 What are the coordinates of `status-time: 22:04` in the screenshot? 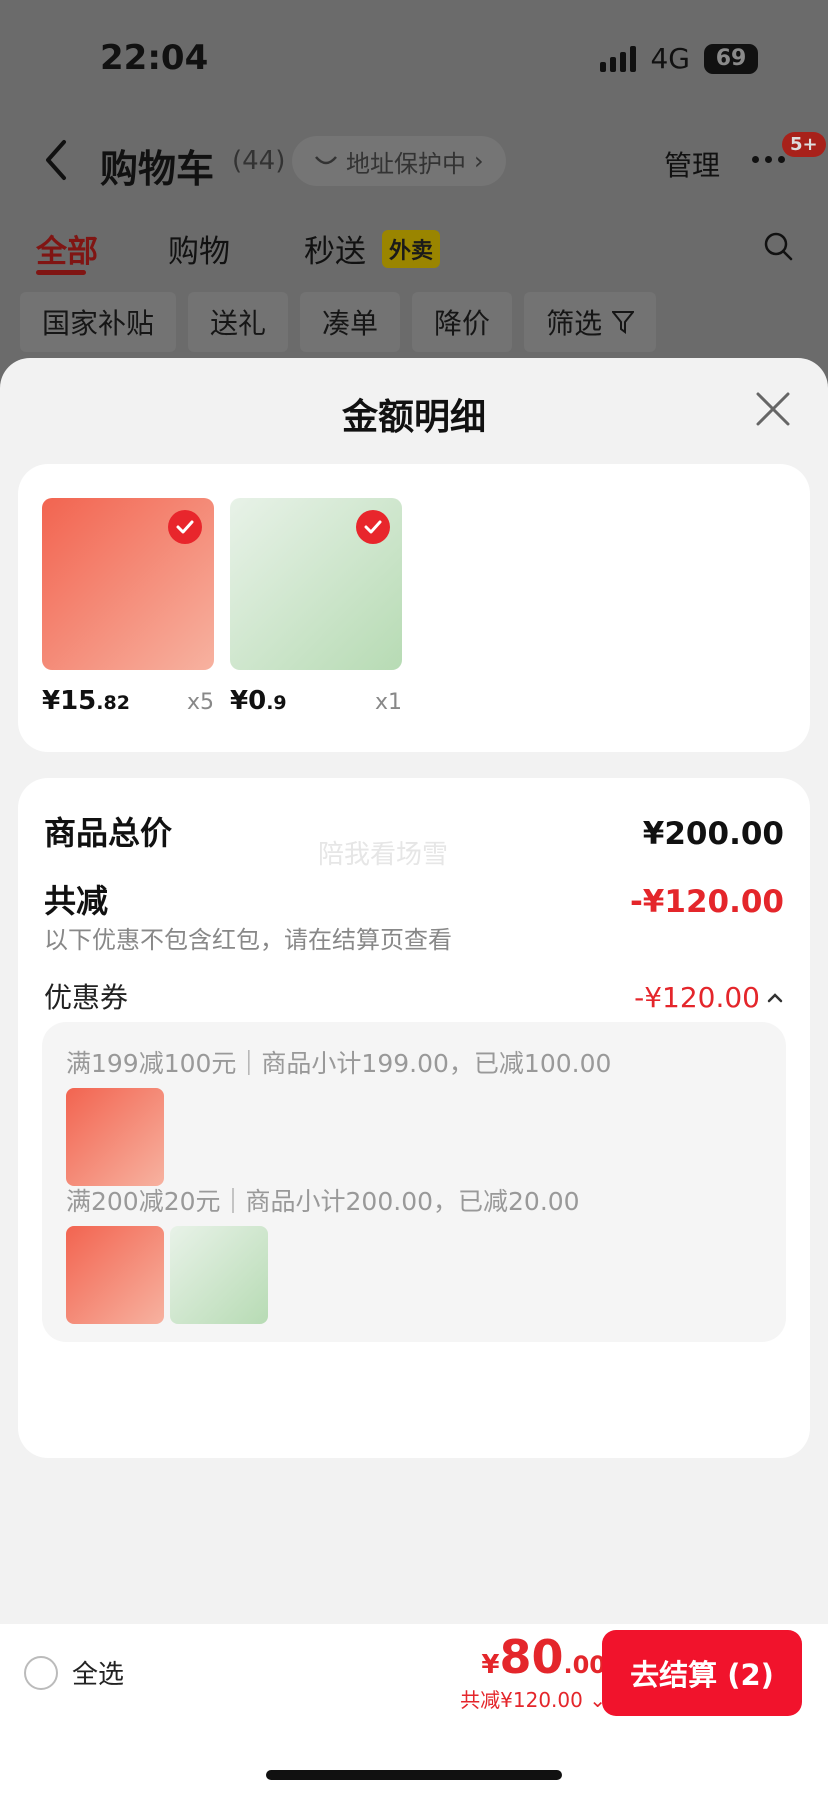 It's located at (154, 58).